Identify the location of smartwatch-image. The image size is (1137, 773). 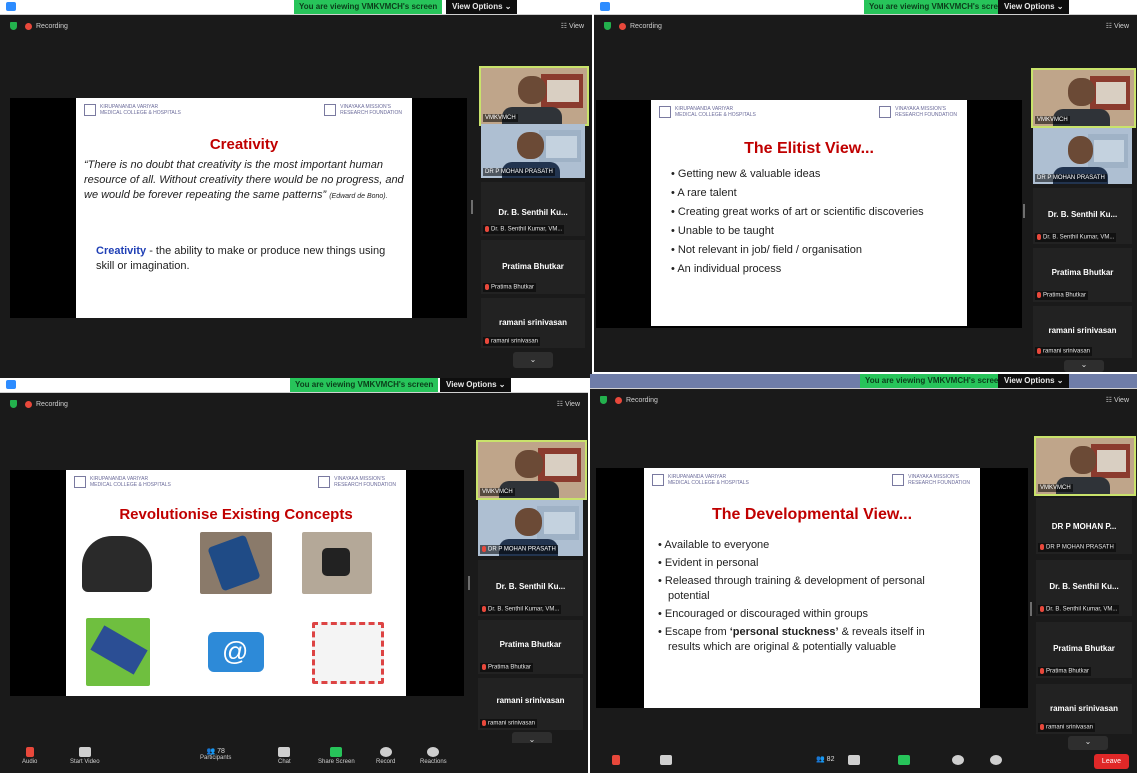
(337, 563).